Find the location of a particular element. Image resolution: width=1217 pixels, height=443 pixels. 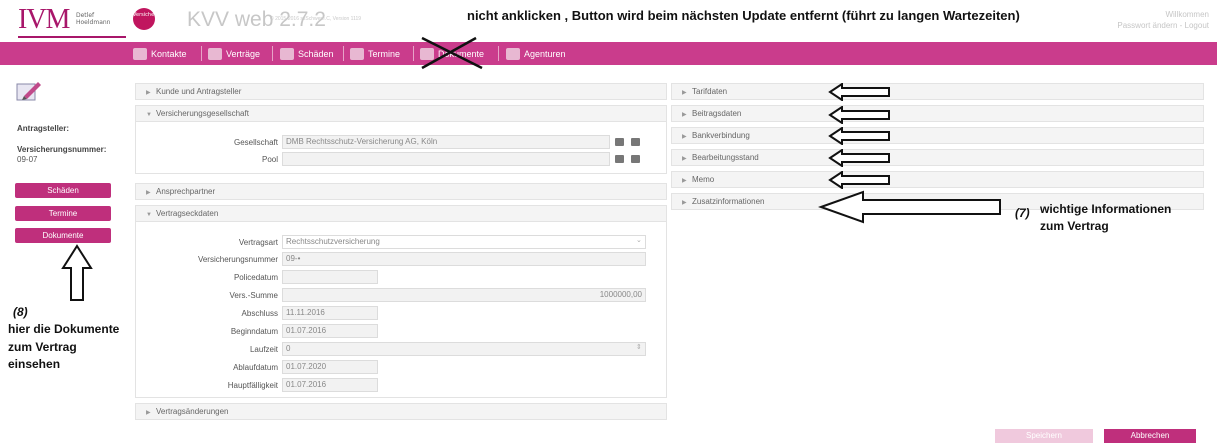

calendar-icon is located at coordinates (357, 53).